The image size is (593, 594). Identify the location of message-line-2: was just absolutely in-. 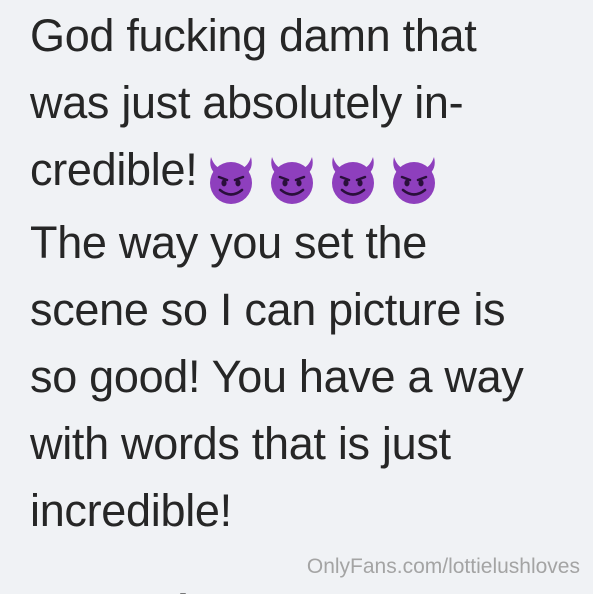
(247, 102).